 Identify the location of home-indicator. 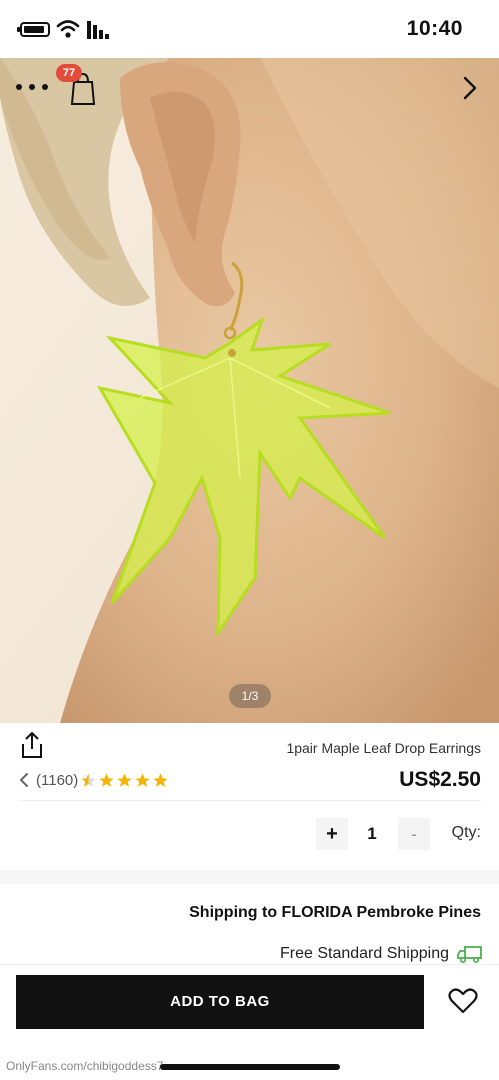
(250, 1067).